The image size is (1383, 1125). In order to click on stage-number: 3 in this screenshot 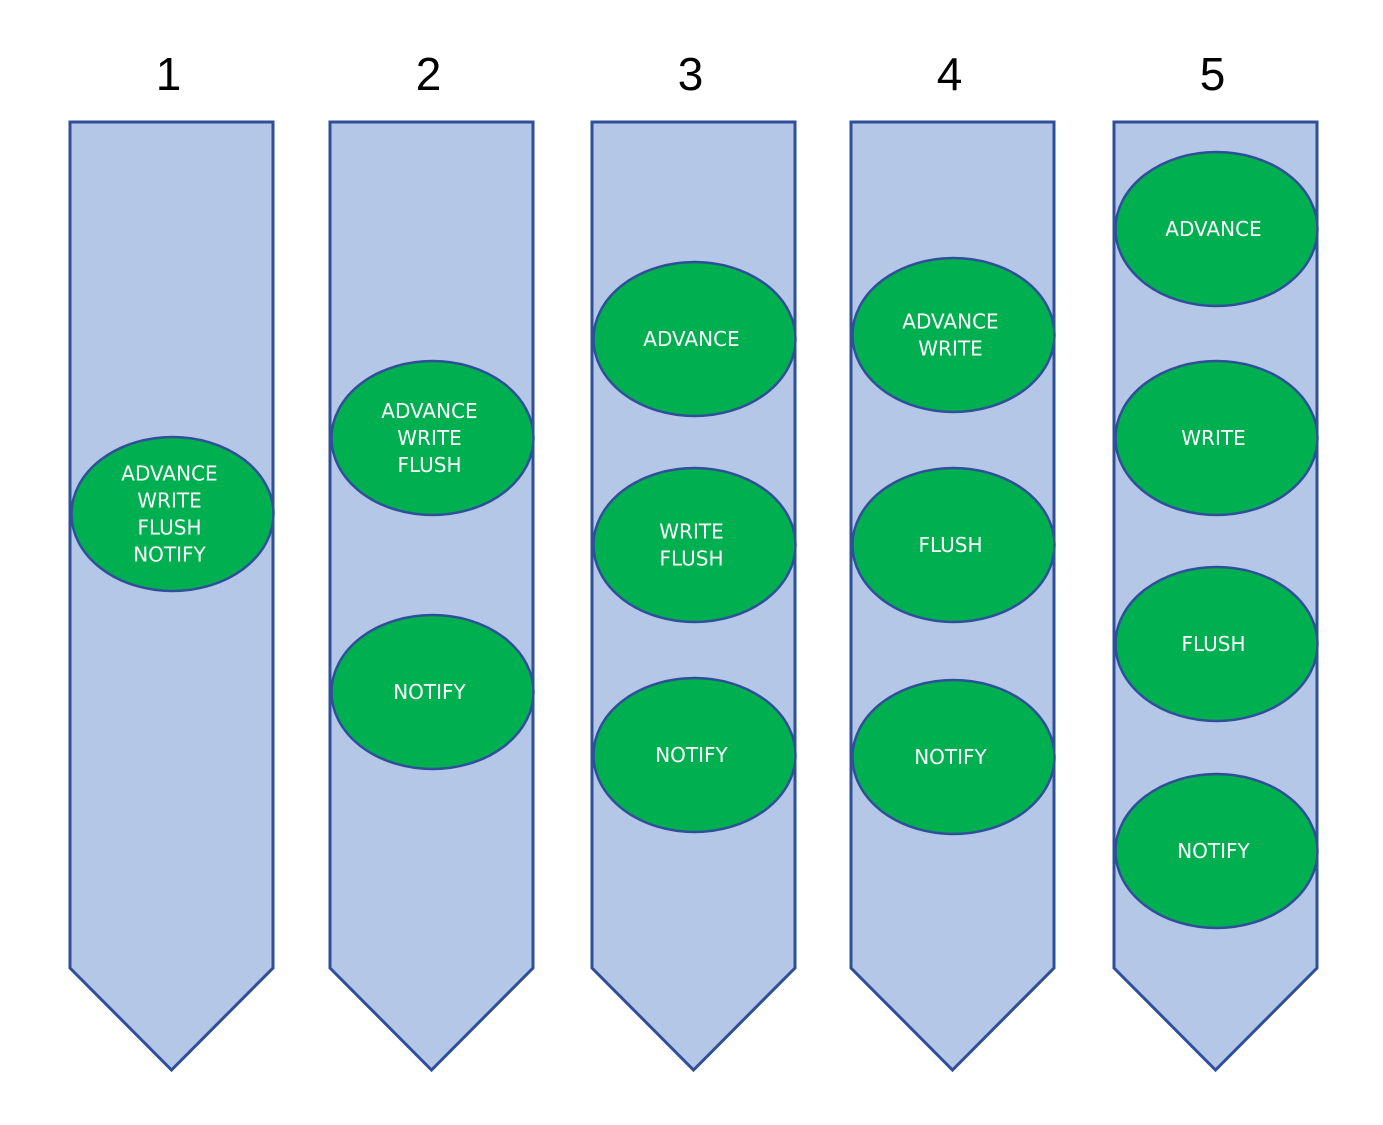, I will do `click(691, 74)`.